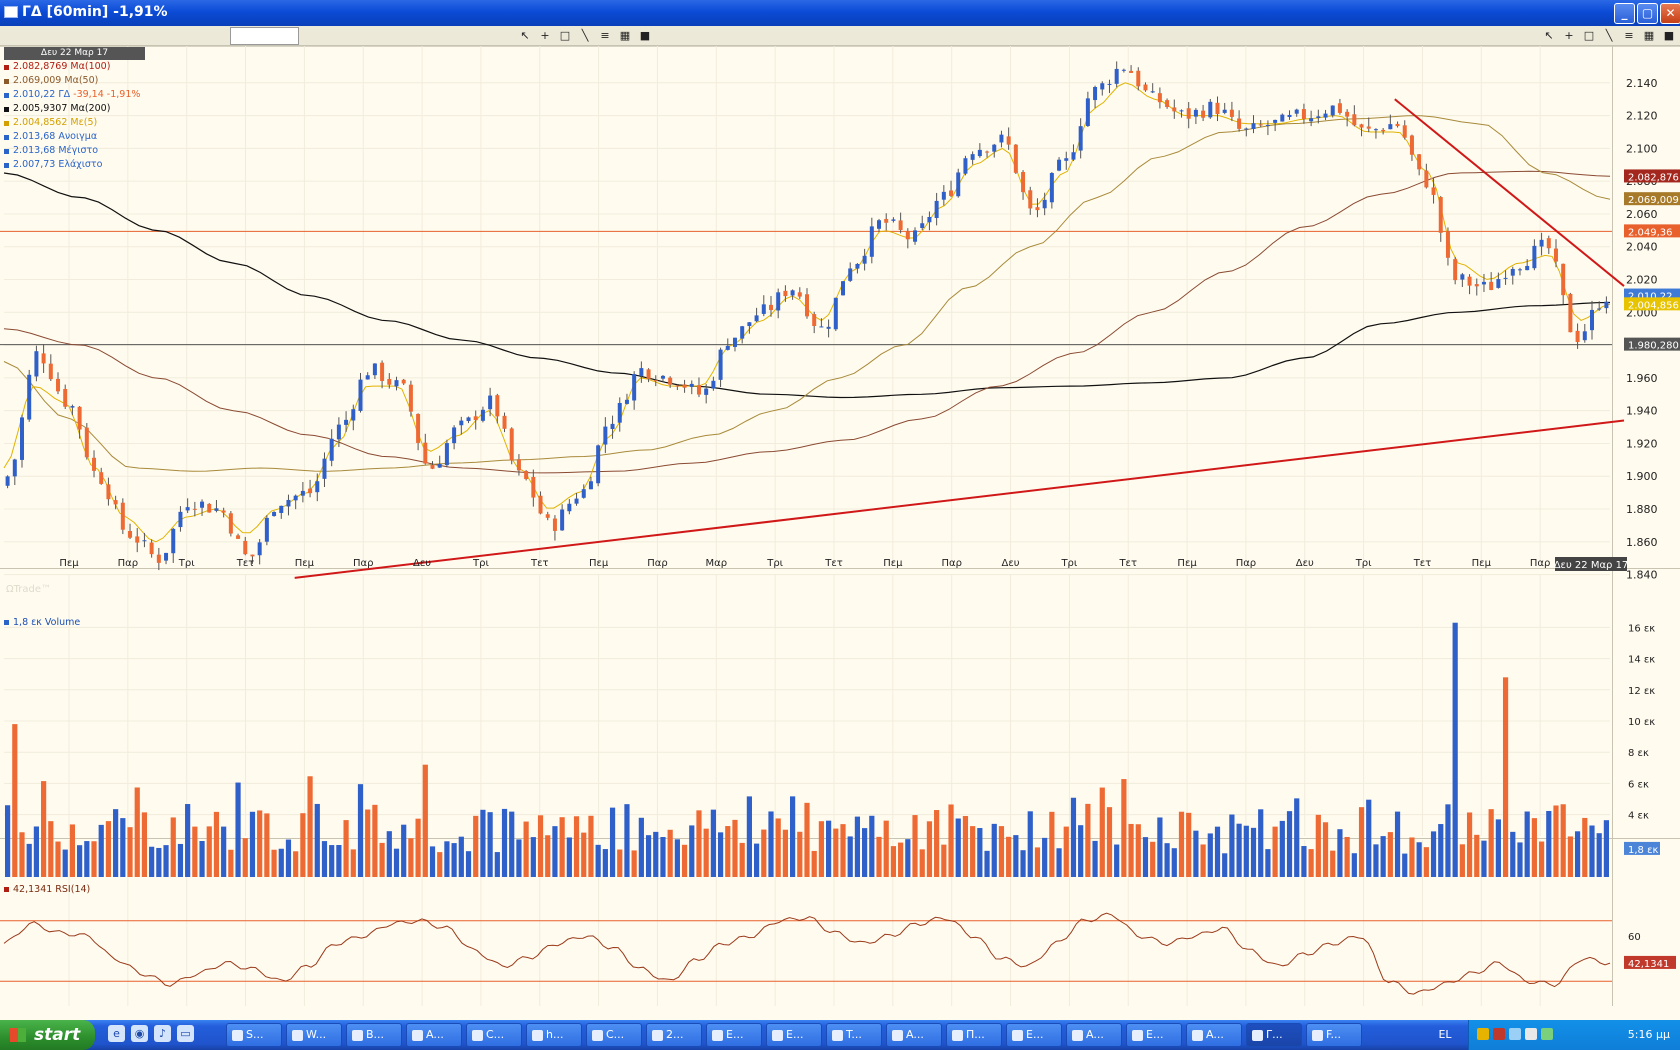 Image resolution: width=1680 pixels, height=1050 pixels. What do you see at coordinates (1547, 1034) in the screenshot?
I see `tray-update-icon` at bounding box center [1547, 1034].